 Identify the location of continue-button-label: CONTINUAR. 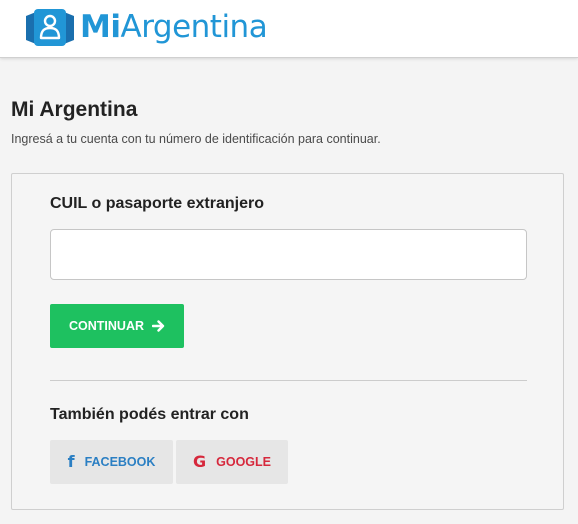
(106, 326).